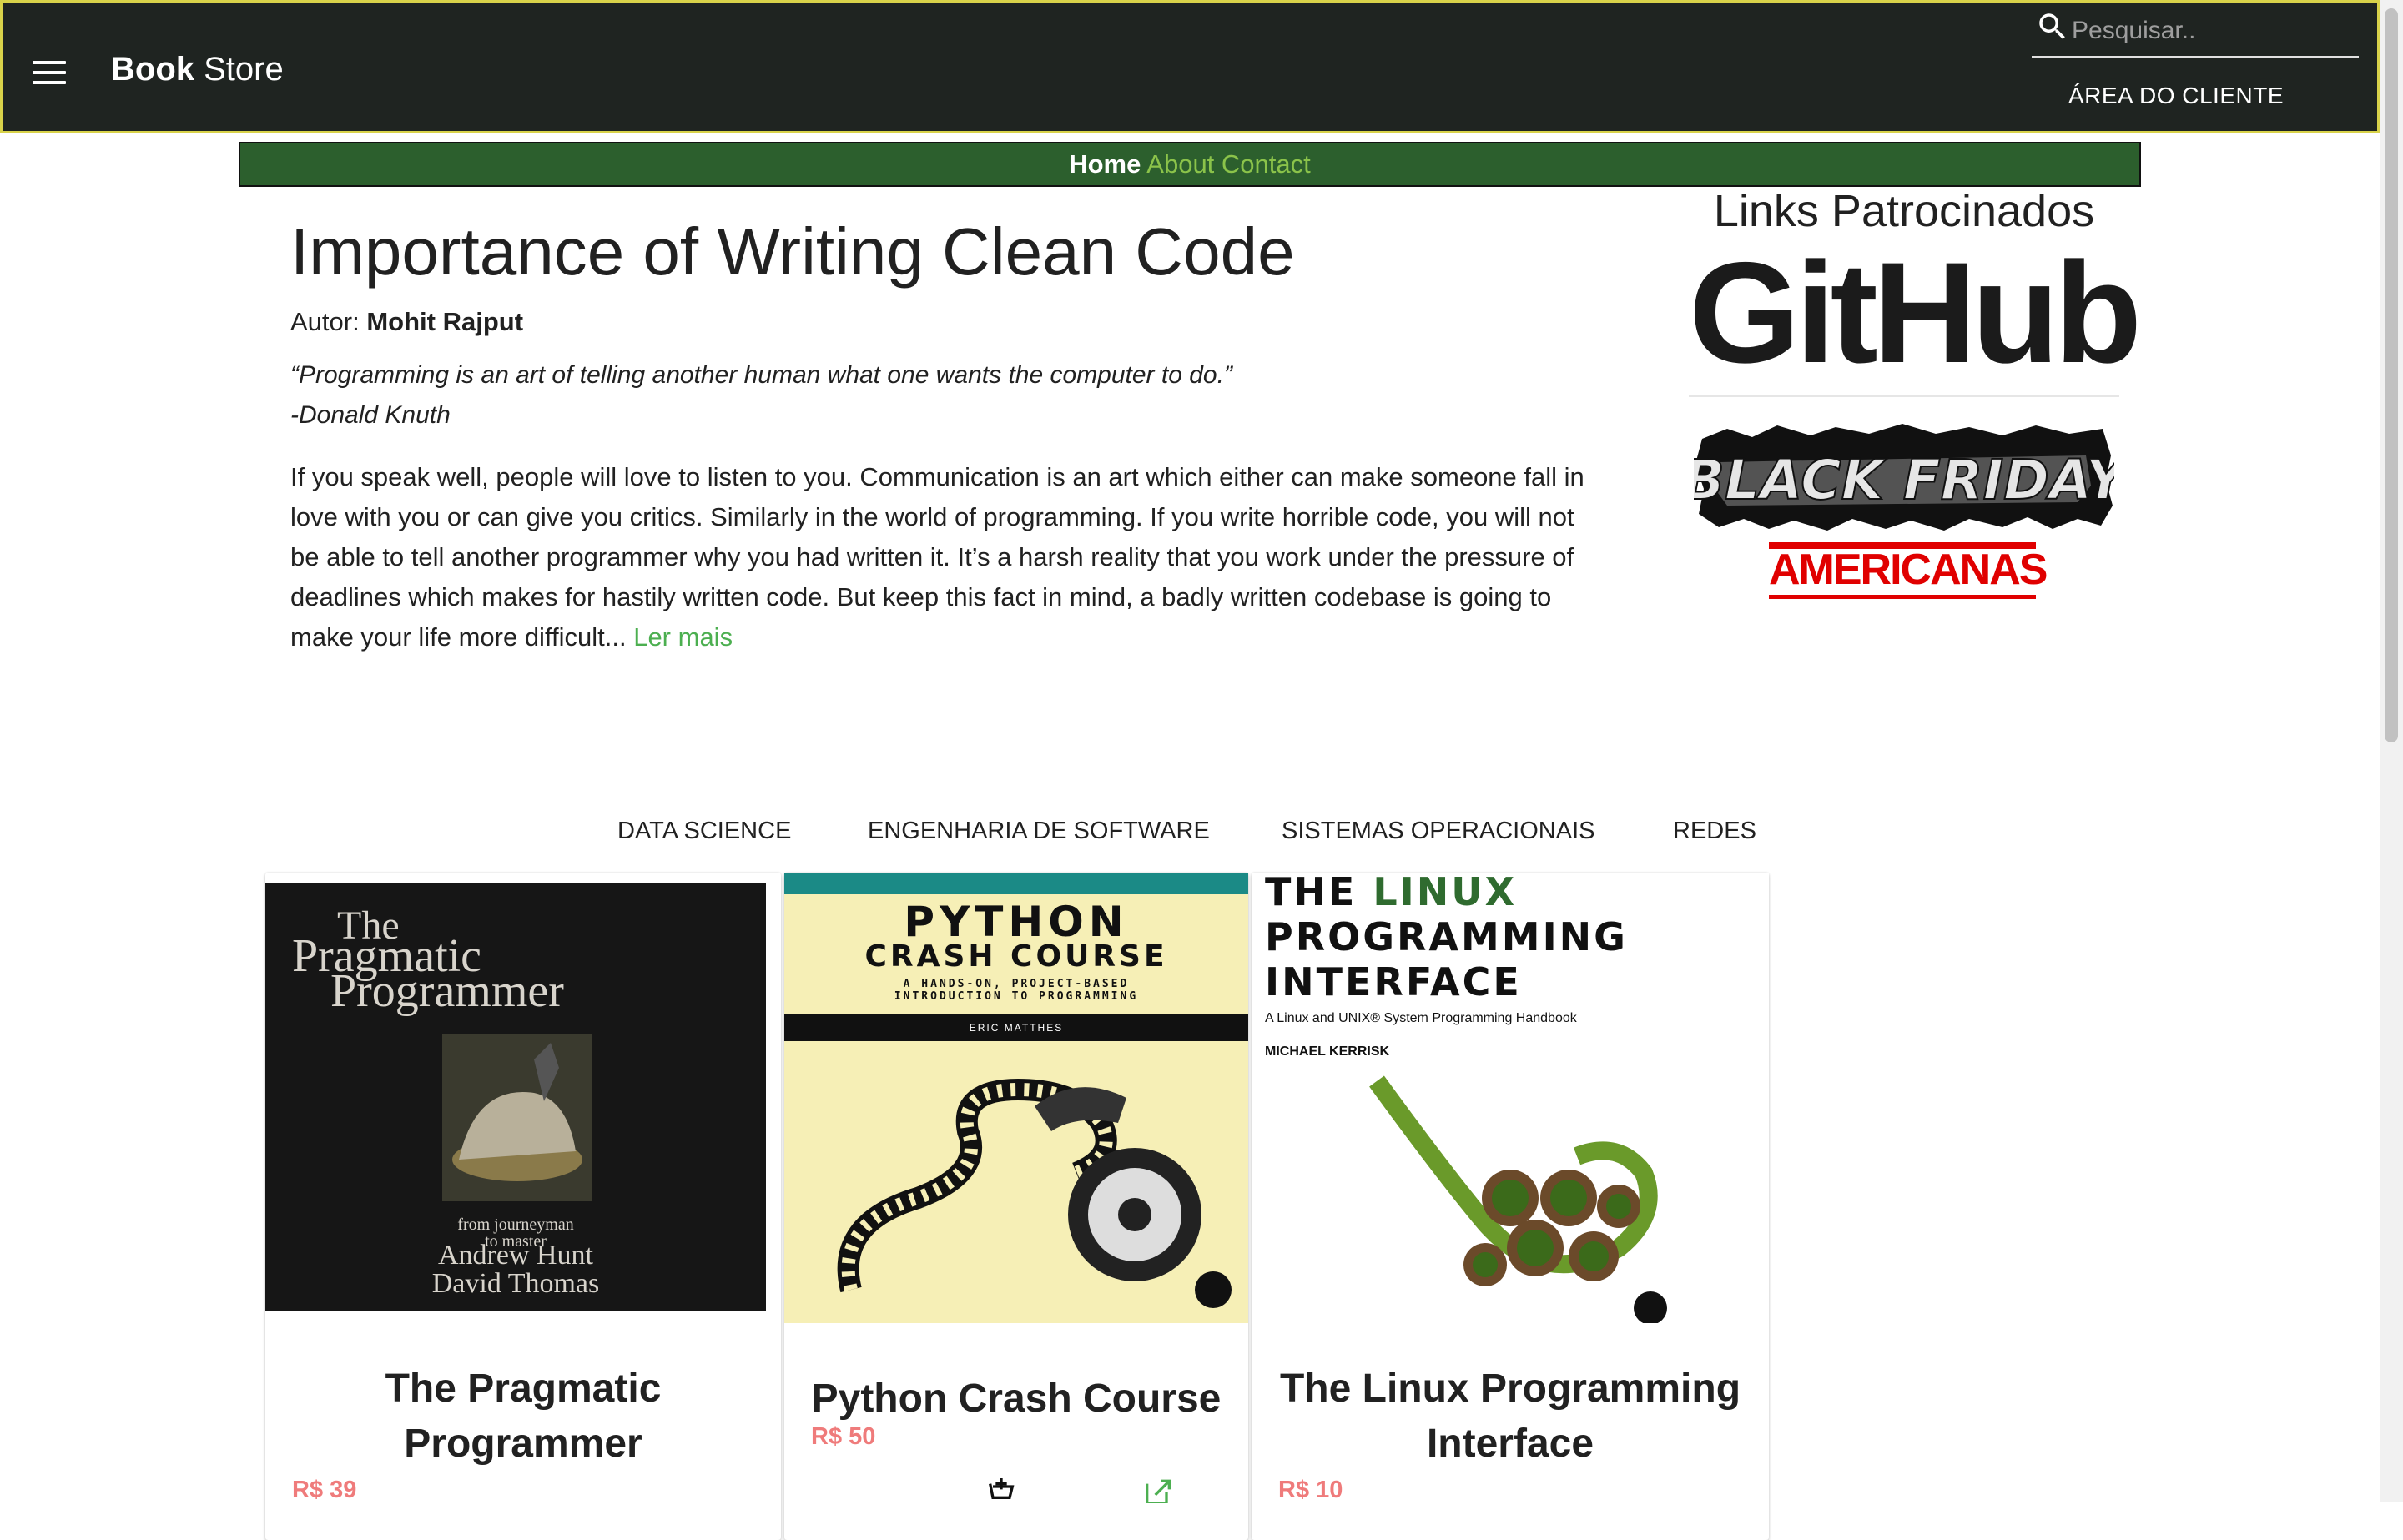 The image size is (2403, 1540). Describe the element at coordinates (1158, 1490) in the screenshot. I see `external-link-icon` at that location.